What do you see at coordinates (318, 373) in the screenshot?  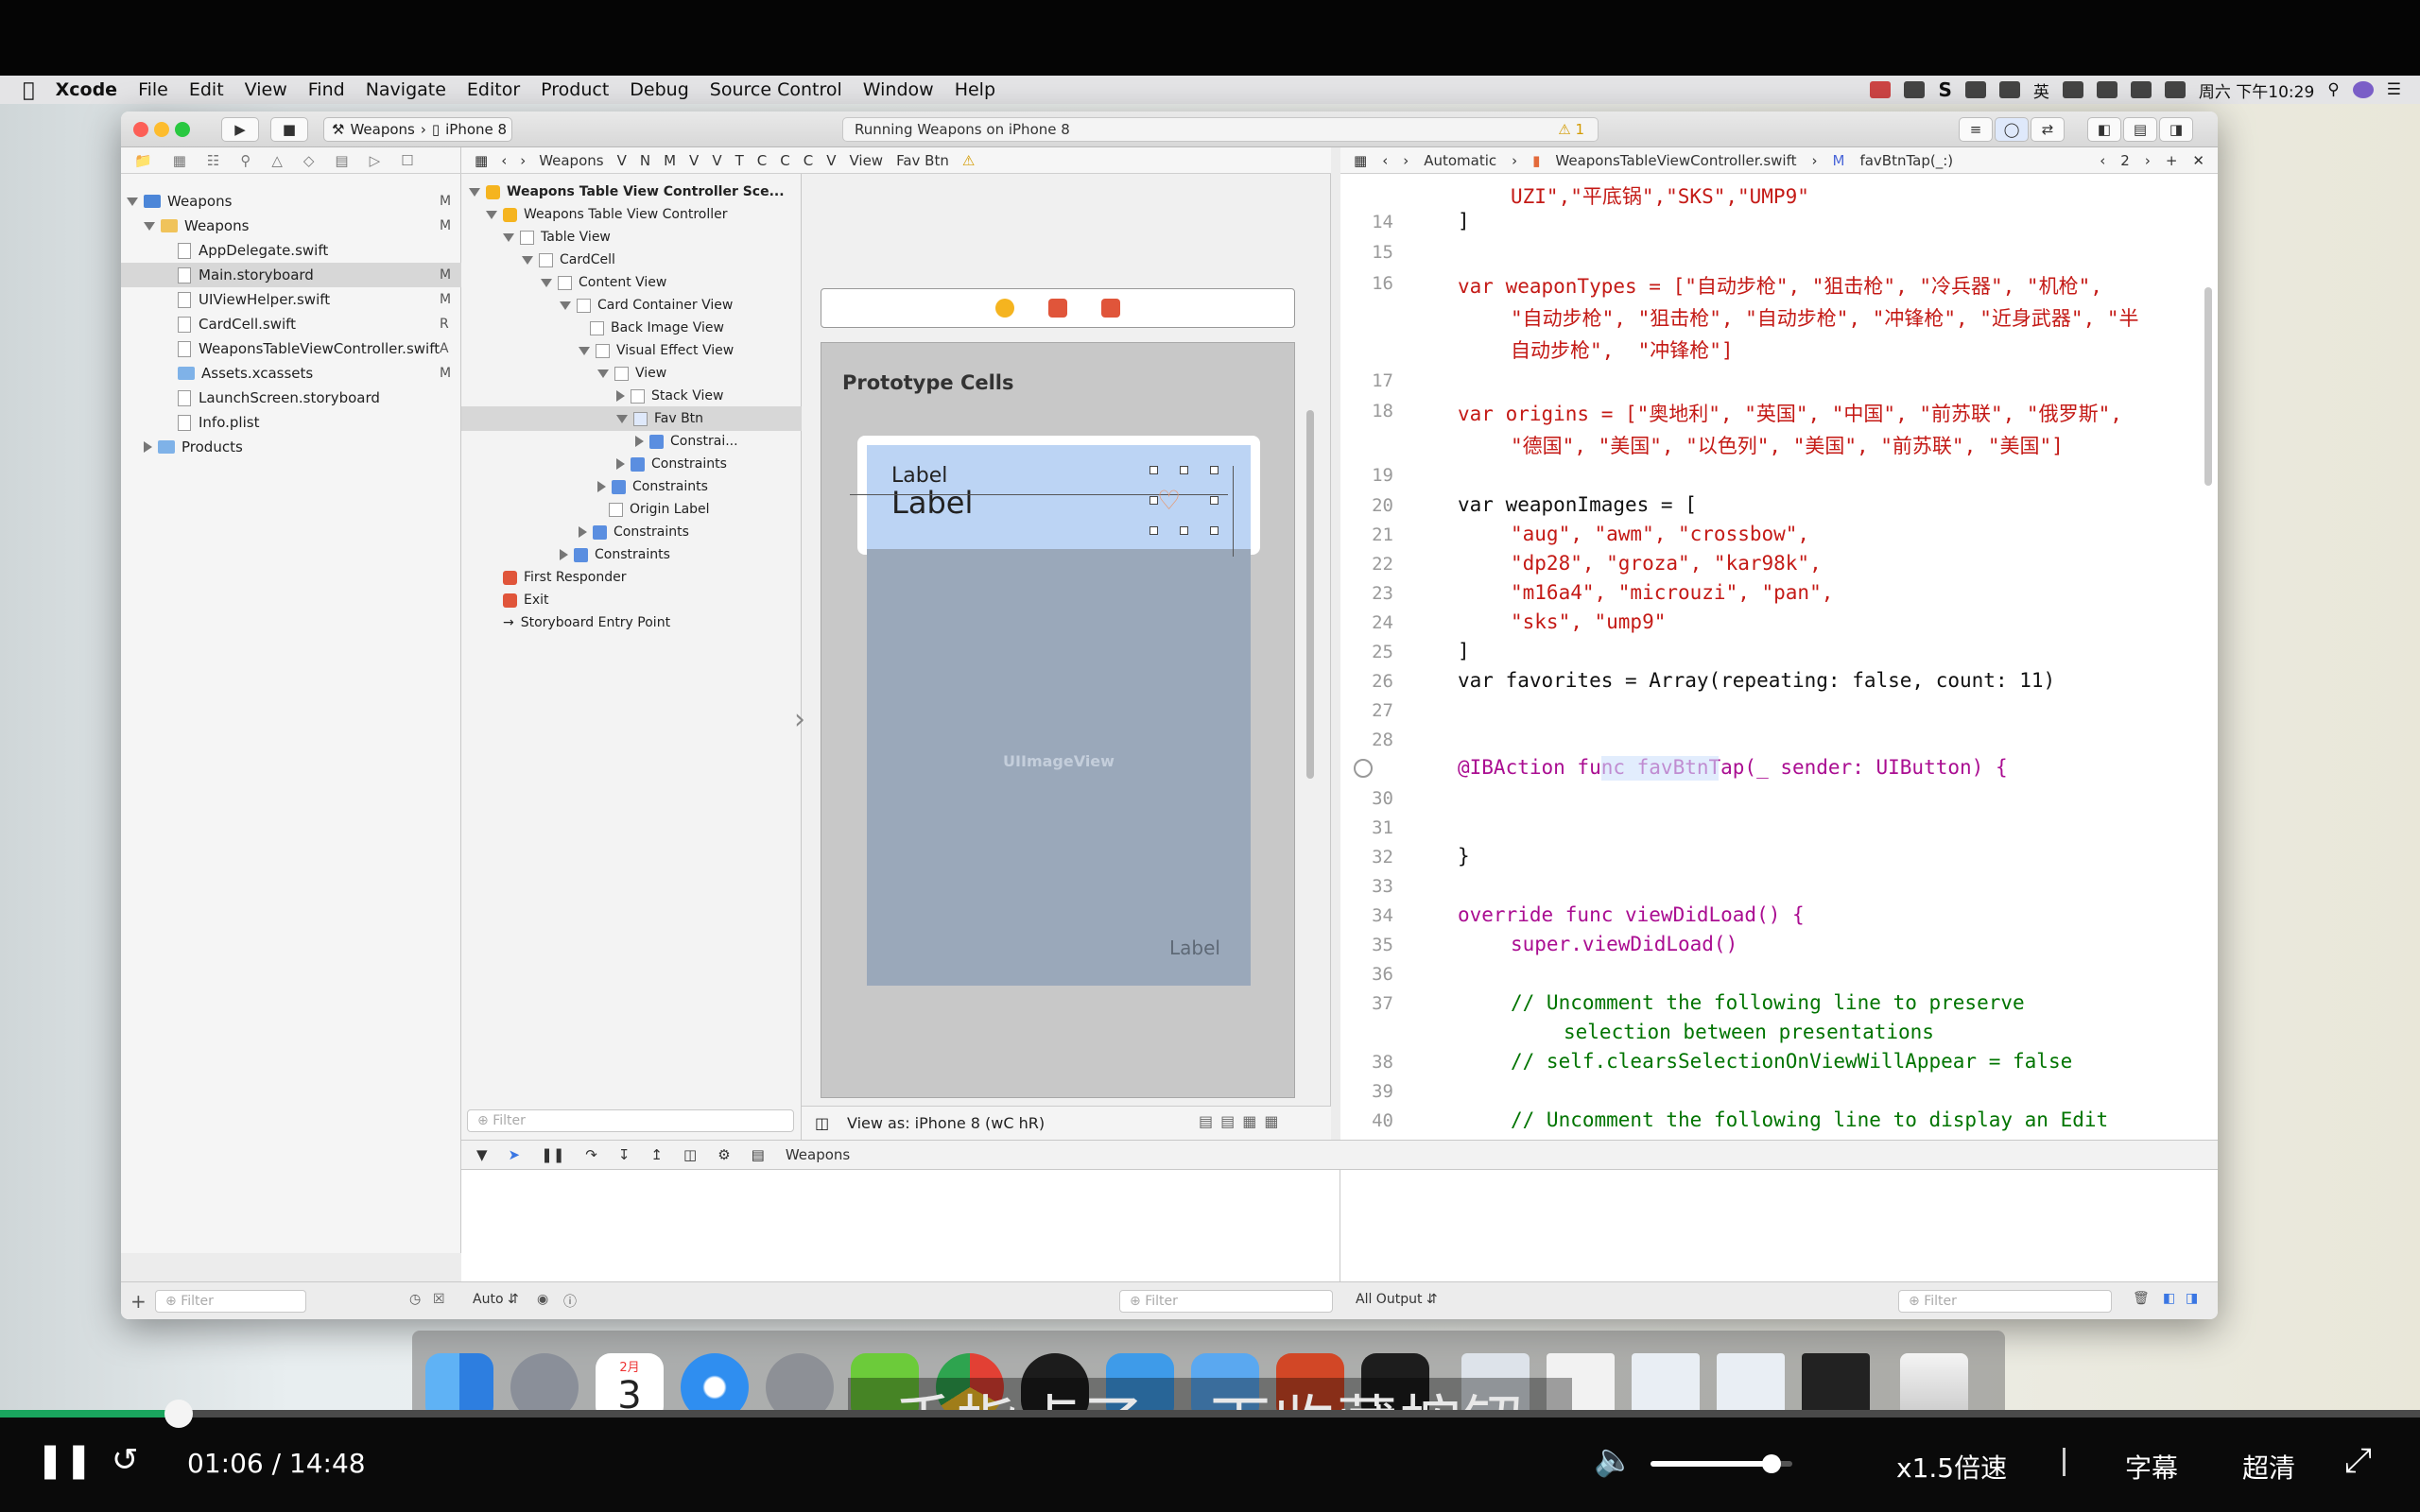 I see `nav-file-row: Assets.xcassets M` at bounding box center [318, 373].